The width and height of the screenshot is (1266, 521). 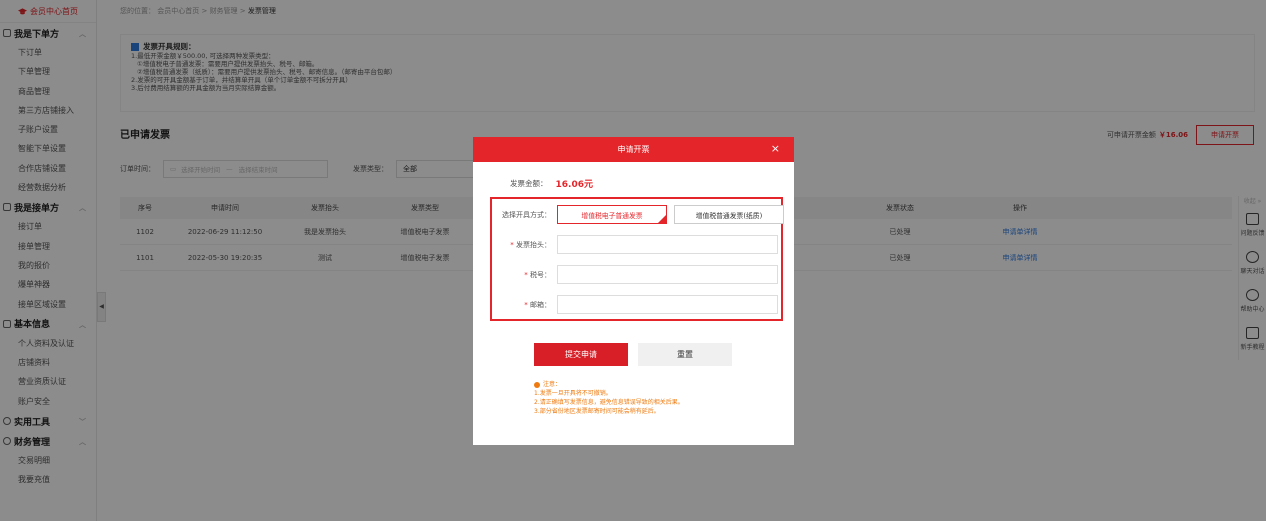 I want to click on option-paper-label: 增值税普通发票(纸质), so click(x=729, y=215).